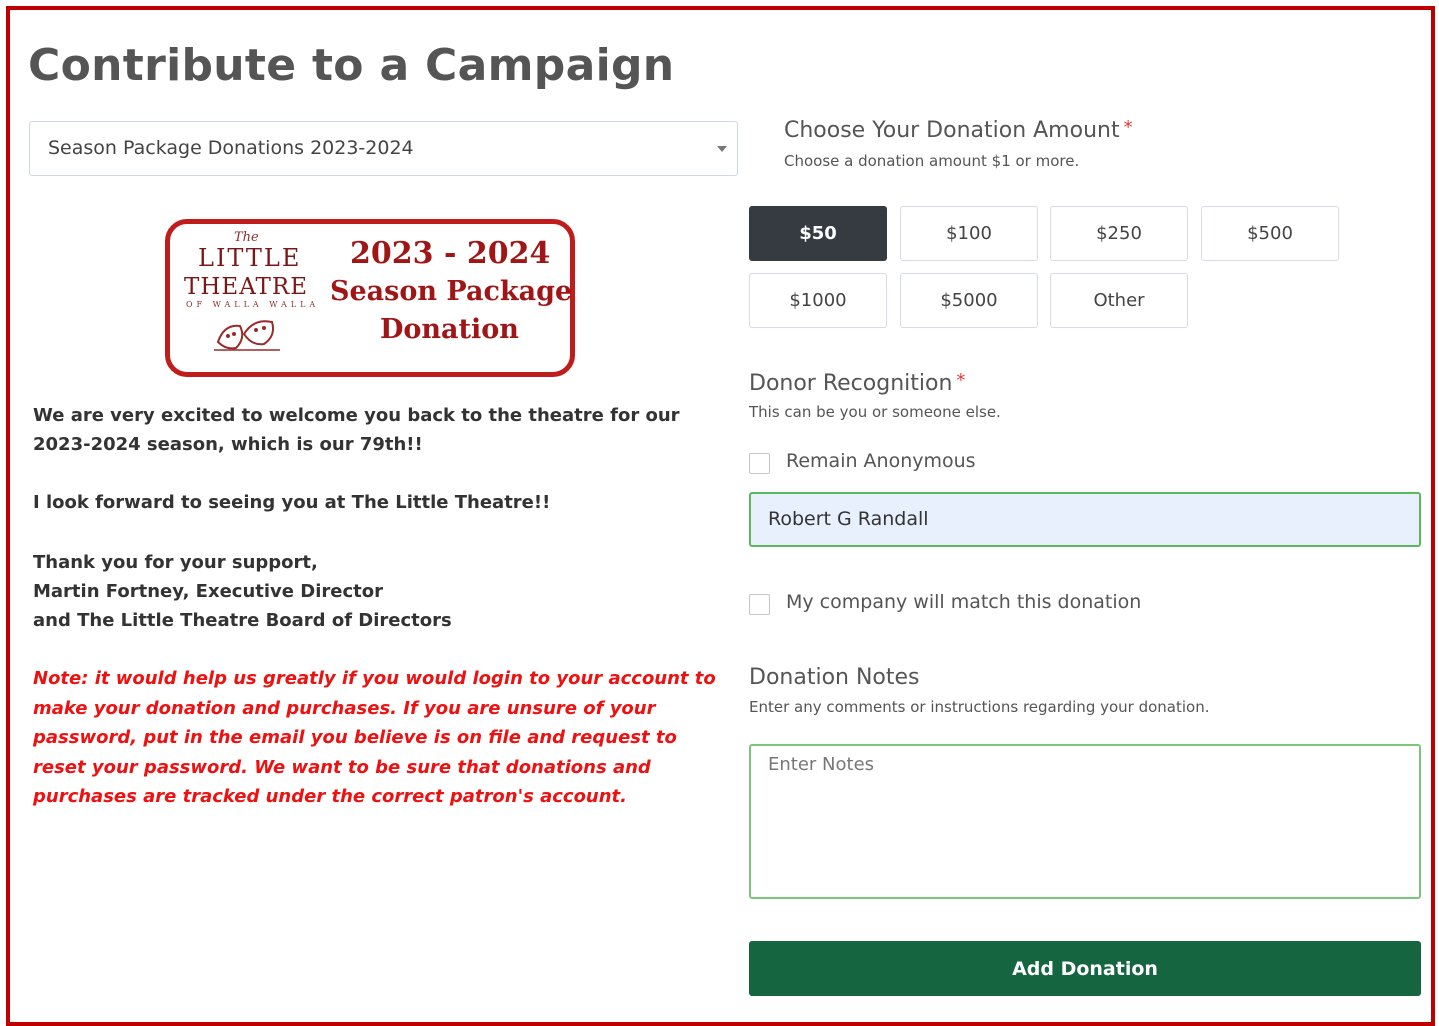 This screenshot has height=1026, width=1439. I want to click on banner-donation: Donation, so click(449, 329).